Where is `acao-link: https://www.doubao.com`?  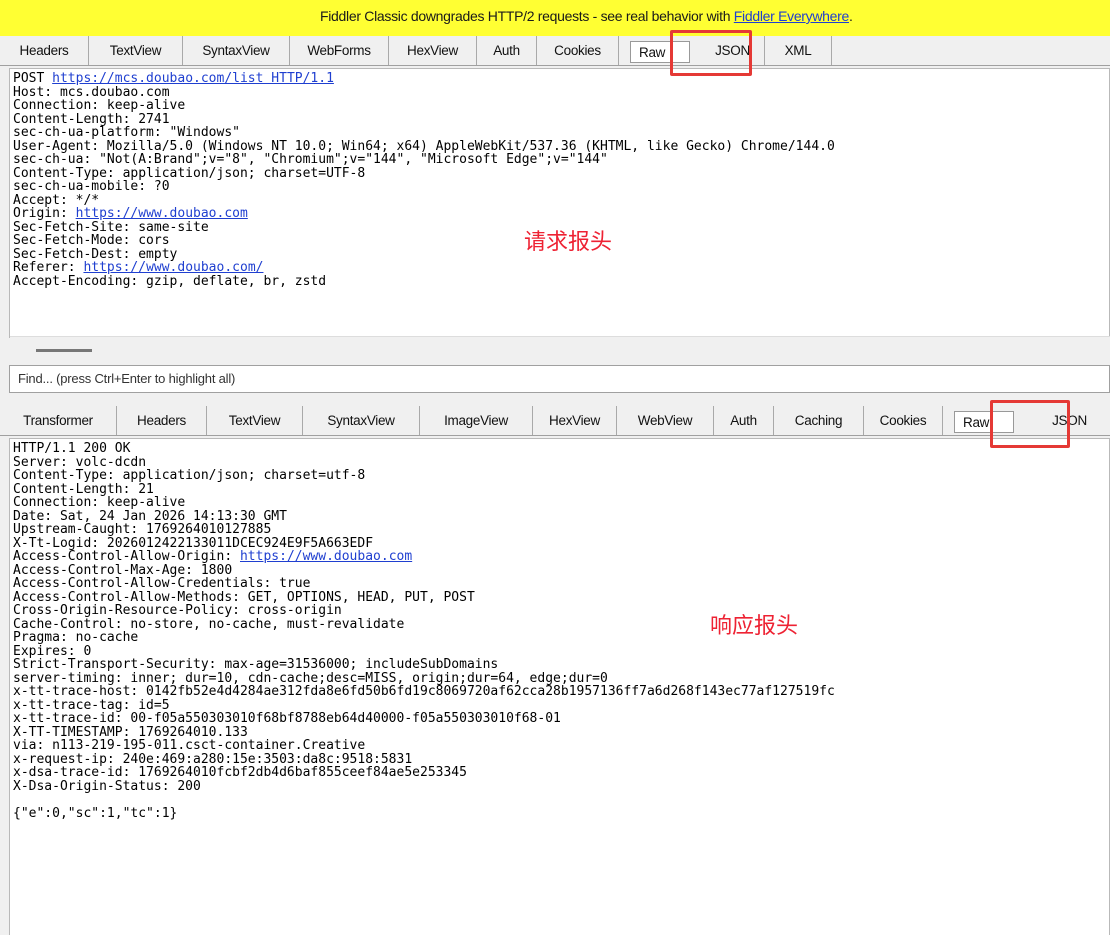 acao-link: https://www.doubao.com is located at coordinates (326, 556).